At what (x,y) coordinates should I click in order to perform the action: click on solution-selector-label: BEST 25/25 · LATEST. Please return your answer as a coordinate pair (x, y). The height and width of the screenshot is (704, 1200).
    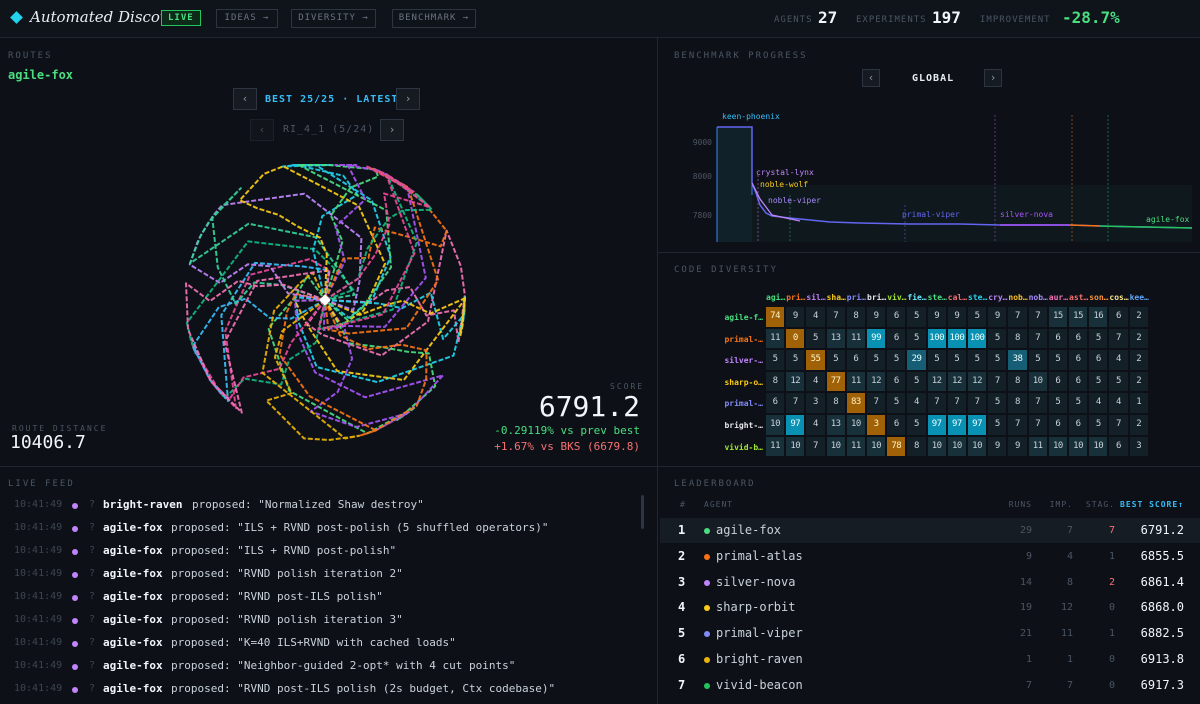
    Looking at the image, I should click on (332, 99).